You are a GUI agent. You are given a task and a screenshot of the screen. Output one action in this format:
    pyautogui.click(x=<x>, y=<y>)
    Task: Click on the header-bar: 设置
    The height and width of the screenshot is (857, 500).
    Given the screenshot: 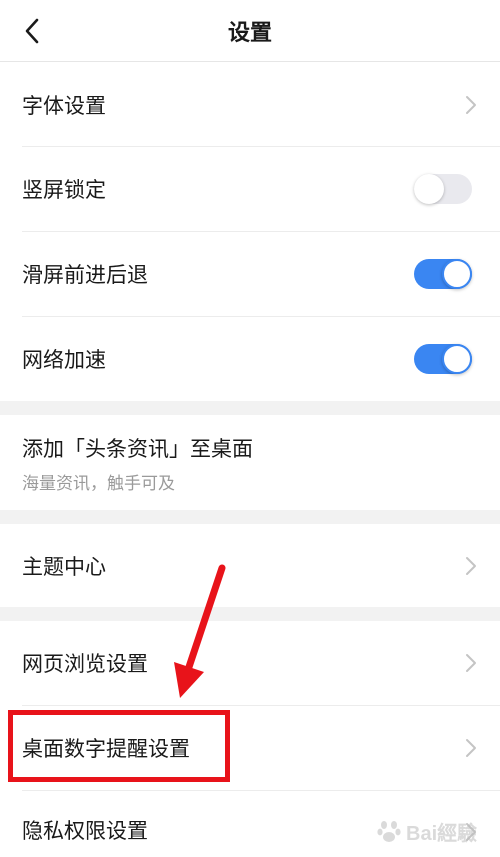 What is the action you would take?
    pyautogui.click(x=250, y=31)
    